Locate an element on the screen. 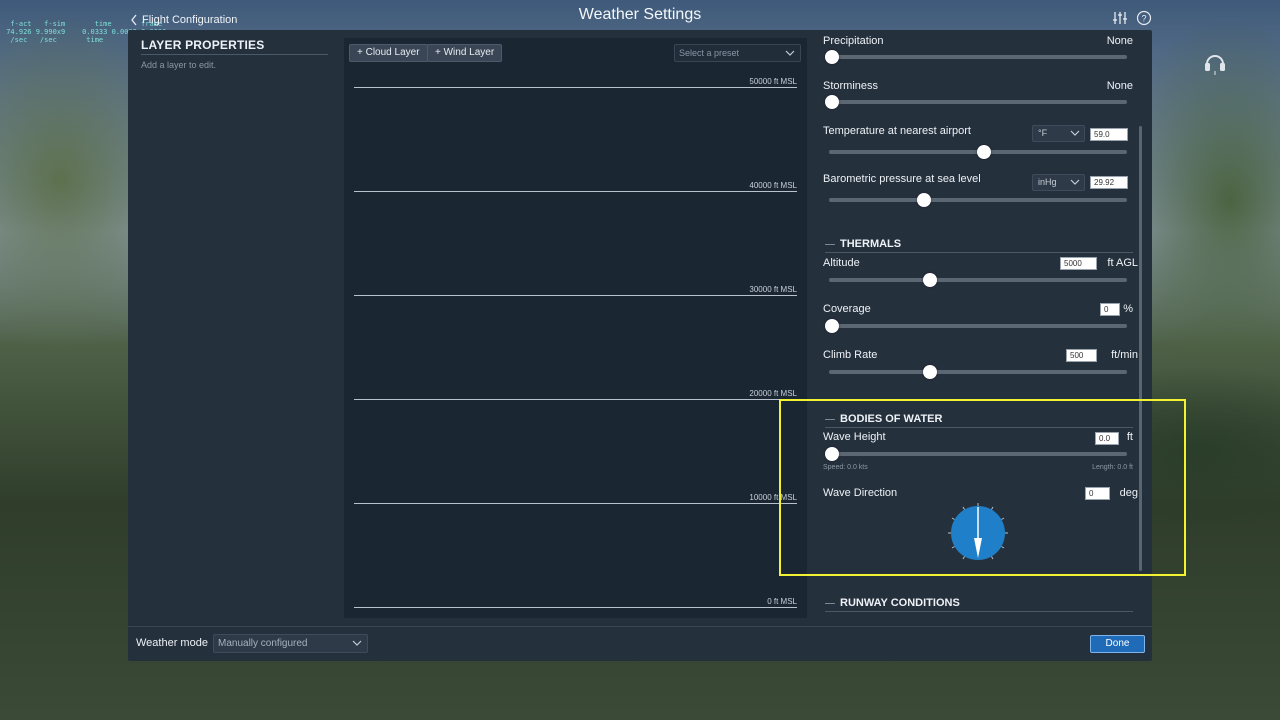 The height and width of the screenshot is (720, 1280). thermal-altitude-unit: ft AGL is located at coordinates (1122, 263).